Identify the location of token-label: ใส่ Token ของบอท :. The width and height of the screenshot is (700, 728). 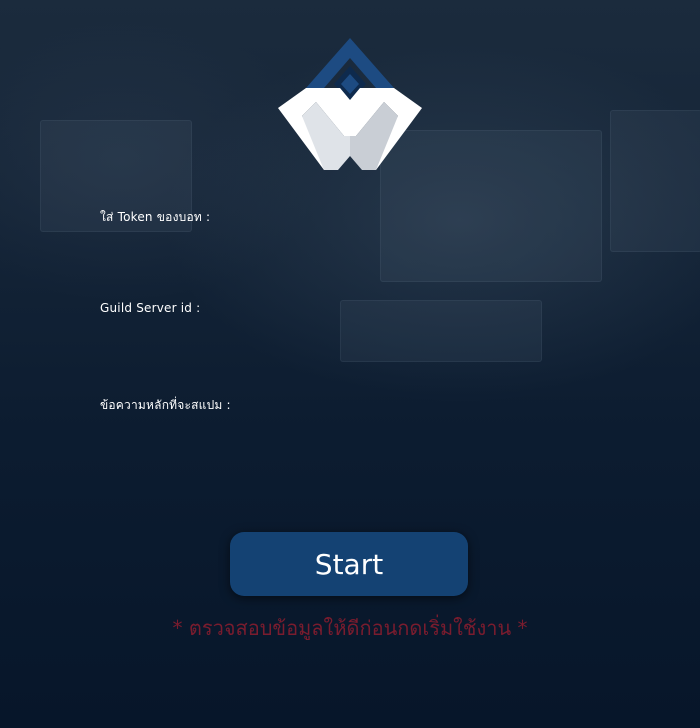
(155, 217).